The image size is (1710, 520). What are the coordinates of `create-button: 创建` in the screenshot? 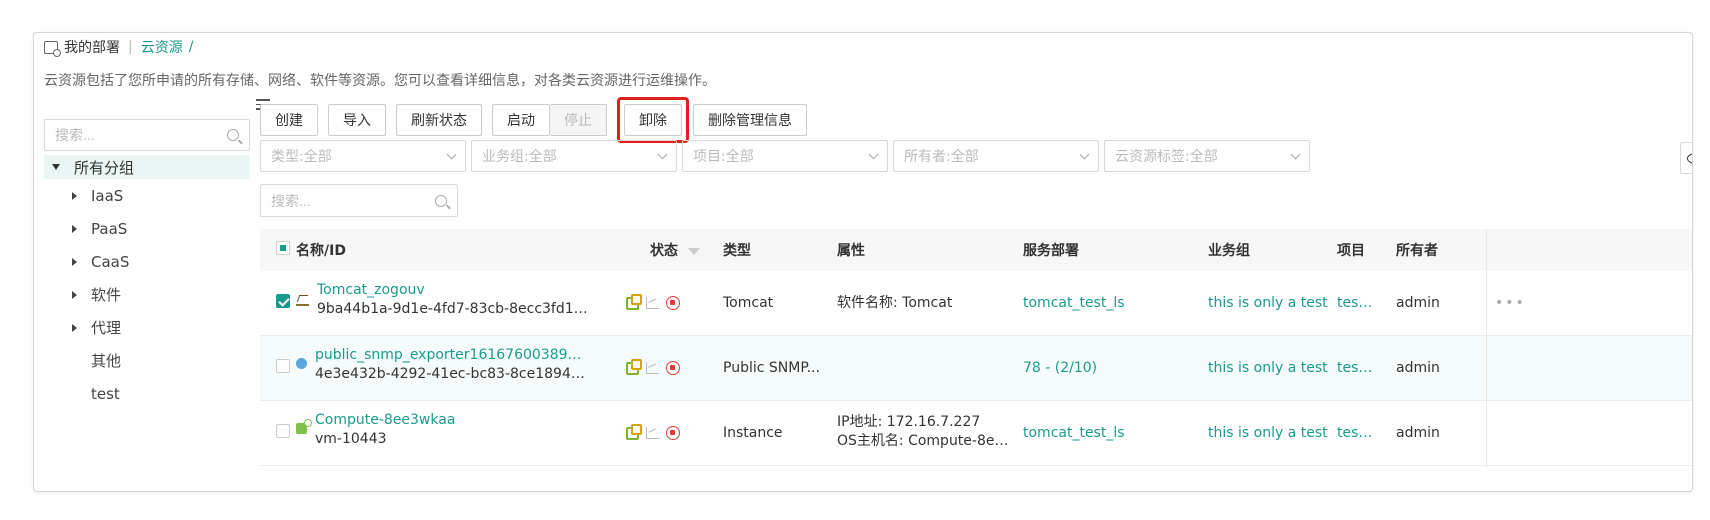 It's located at (289, 120).